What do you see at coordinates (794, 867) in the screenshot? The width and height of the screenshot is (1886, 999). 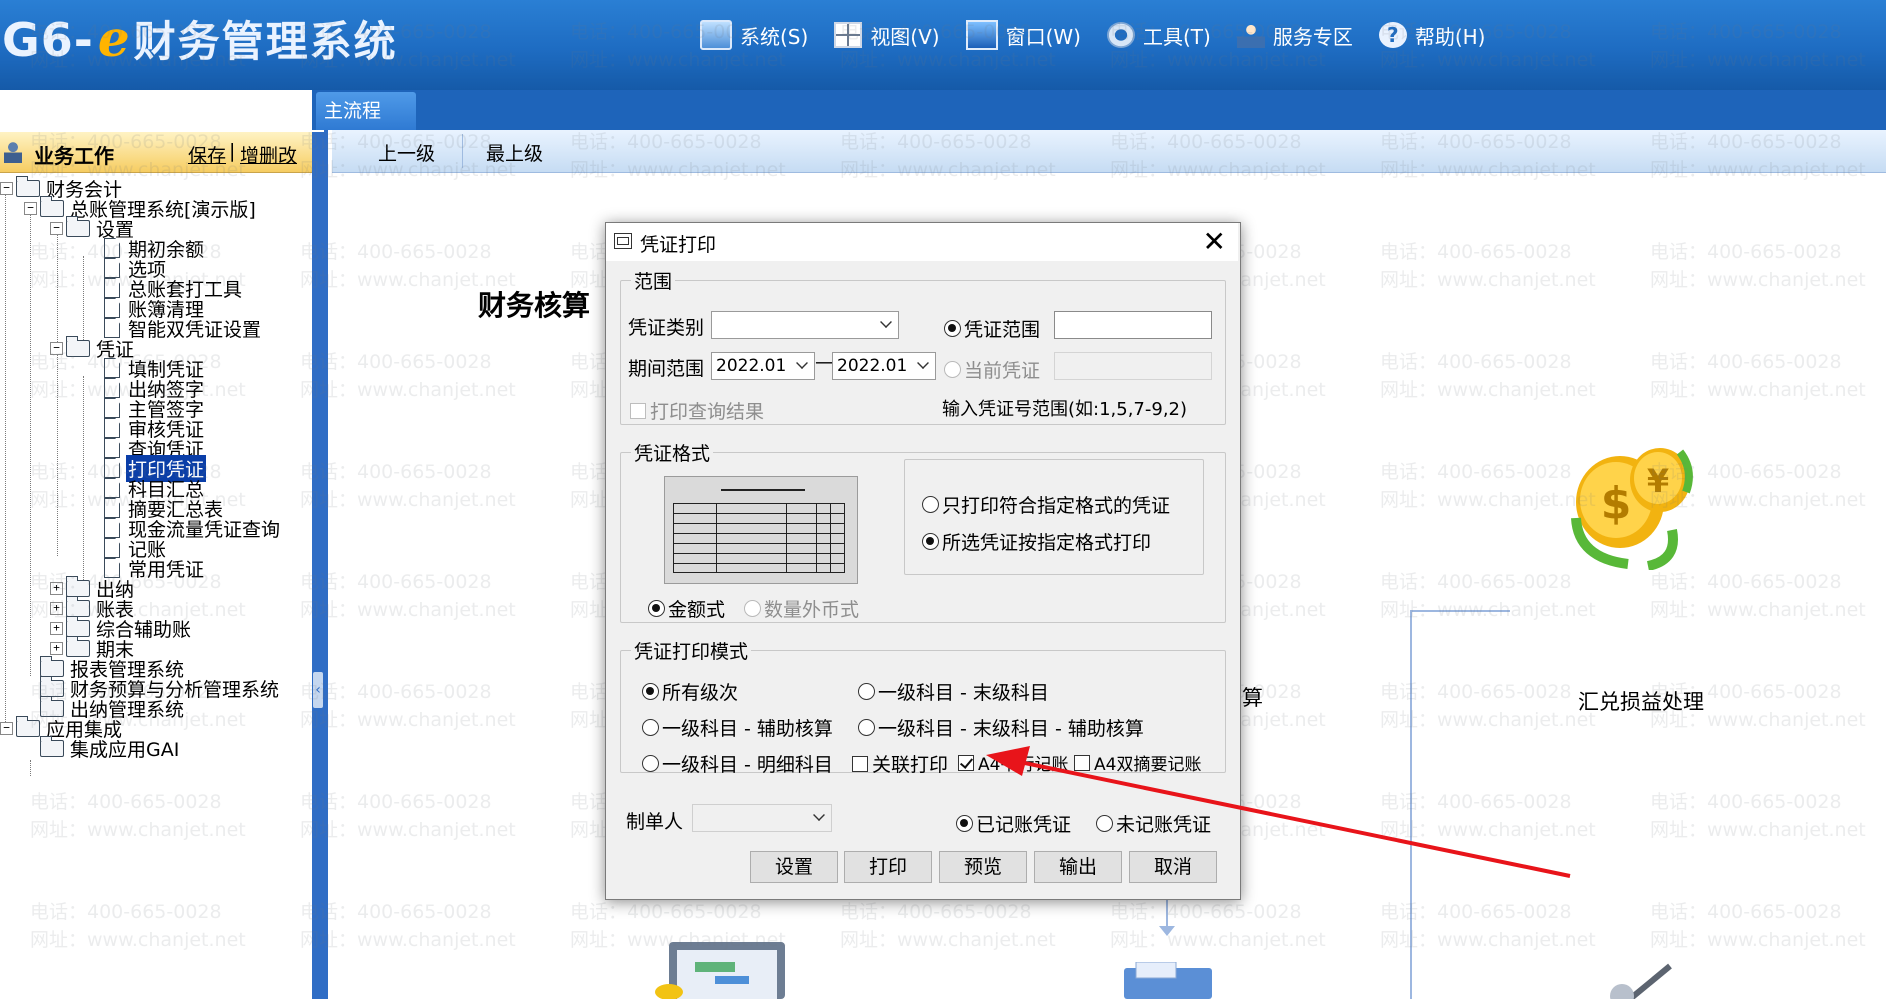 I see `settings-button: 设置` at bounding box center [794, 867].